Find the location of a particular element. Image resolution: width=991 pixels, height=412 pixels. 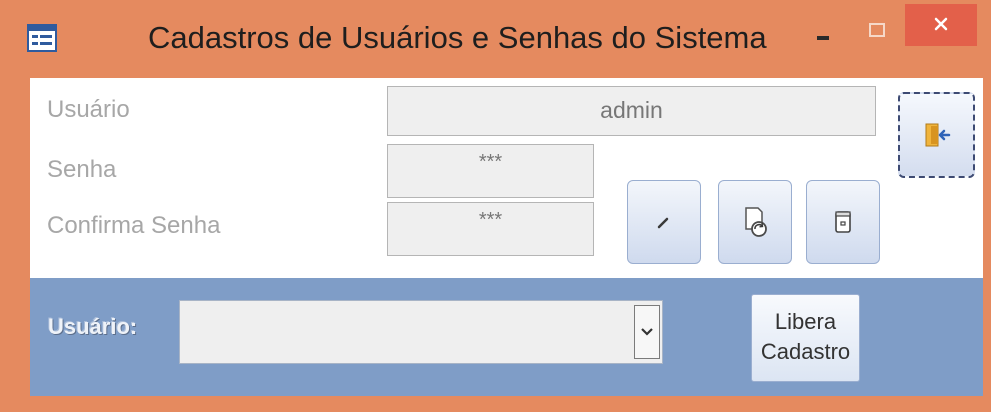

maximize-icon is located at coordinates (877, 30).